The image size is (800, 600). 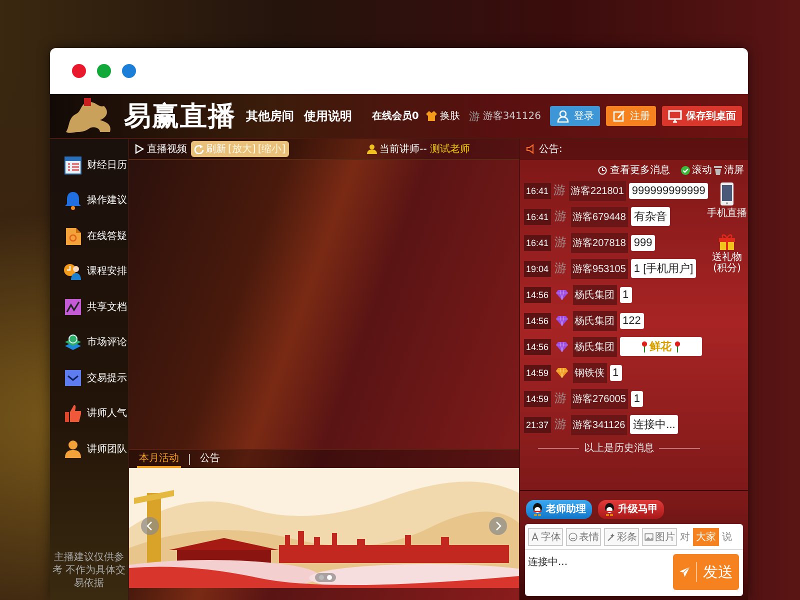 What do you see at coordinates (668, 190) in the screenshot?
I see `message-bubble: 999999999999` at bounding box center [668, 190].